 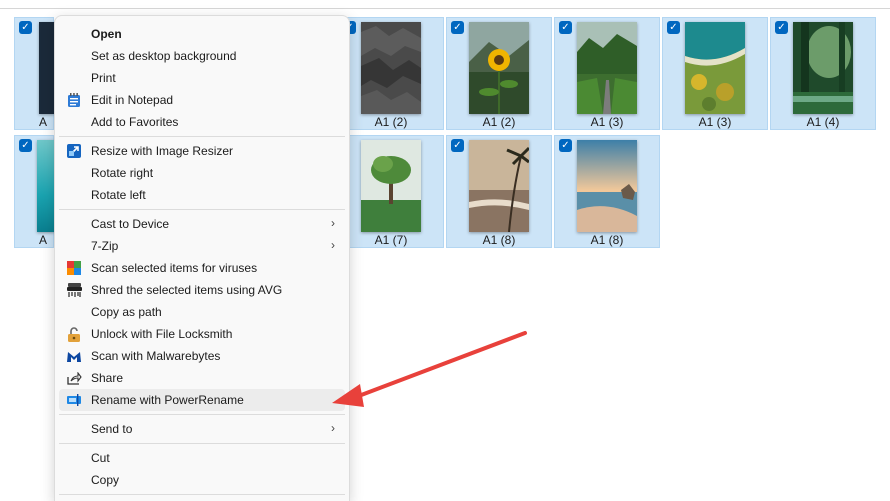 What do you see at coordinates (74, 334) in the screenshot?
I see `lock-icon` at bounding box center [74, 334].